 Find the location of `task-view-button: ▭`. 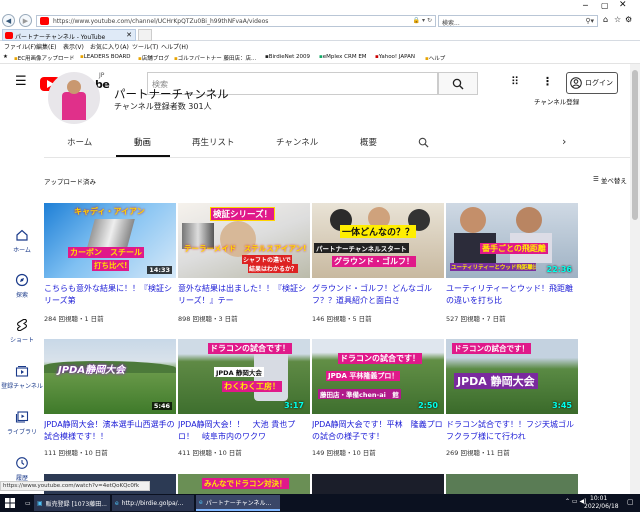

task-view-button: ▭ is located at coordinates (28, 503).